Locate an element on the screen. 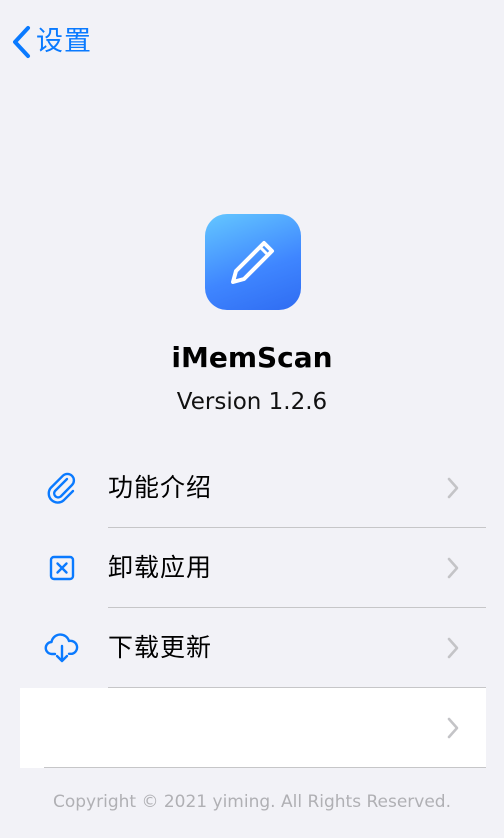 This screenshot has width=504, height=838. back-button: 设置 is located at coordinates (51, 42).